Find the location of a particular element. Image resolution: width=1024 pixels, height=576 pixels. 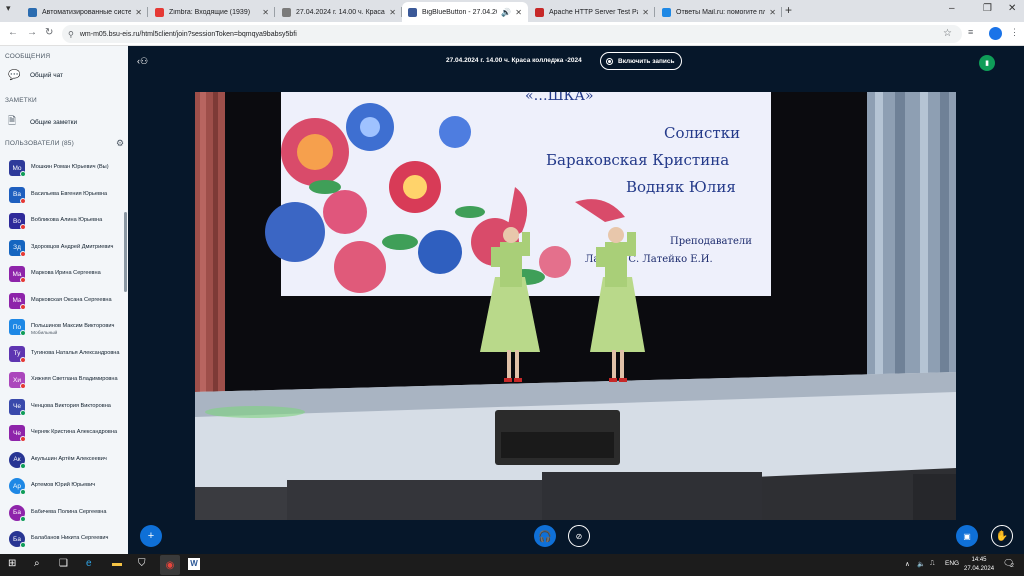

user-name: Маркова Ирина Сергеевна is located at coordinates (66, 273).